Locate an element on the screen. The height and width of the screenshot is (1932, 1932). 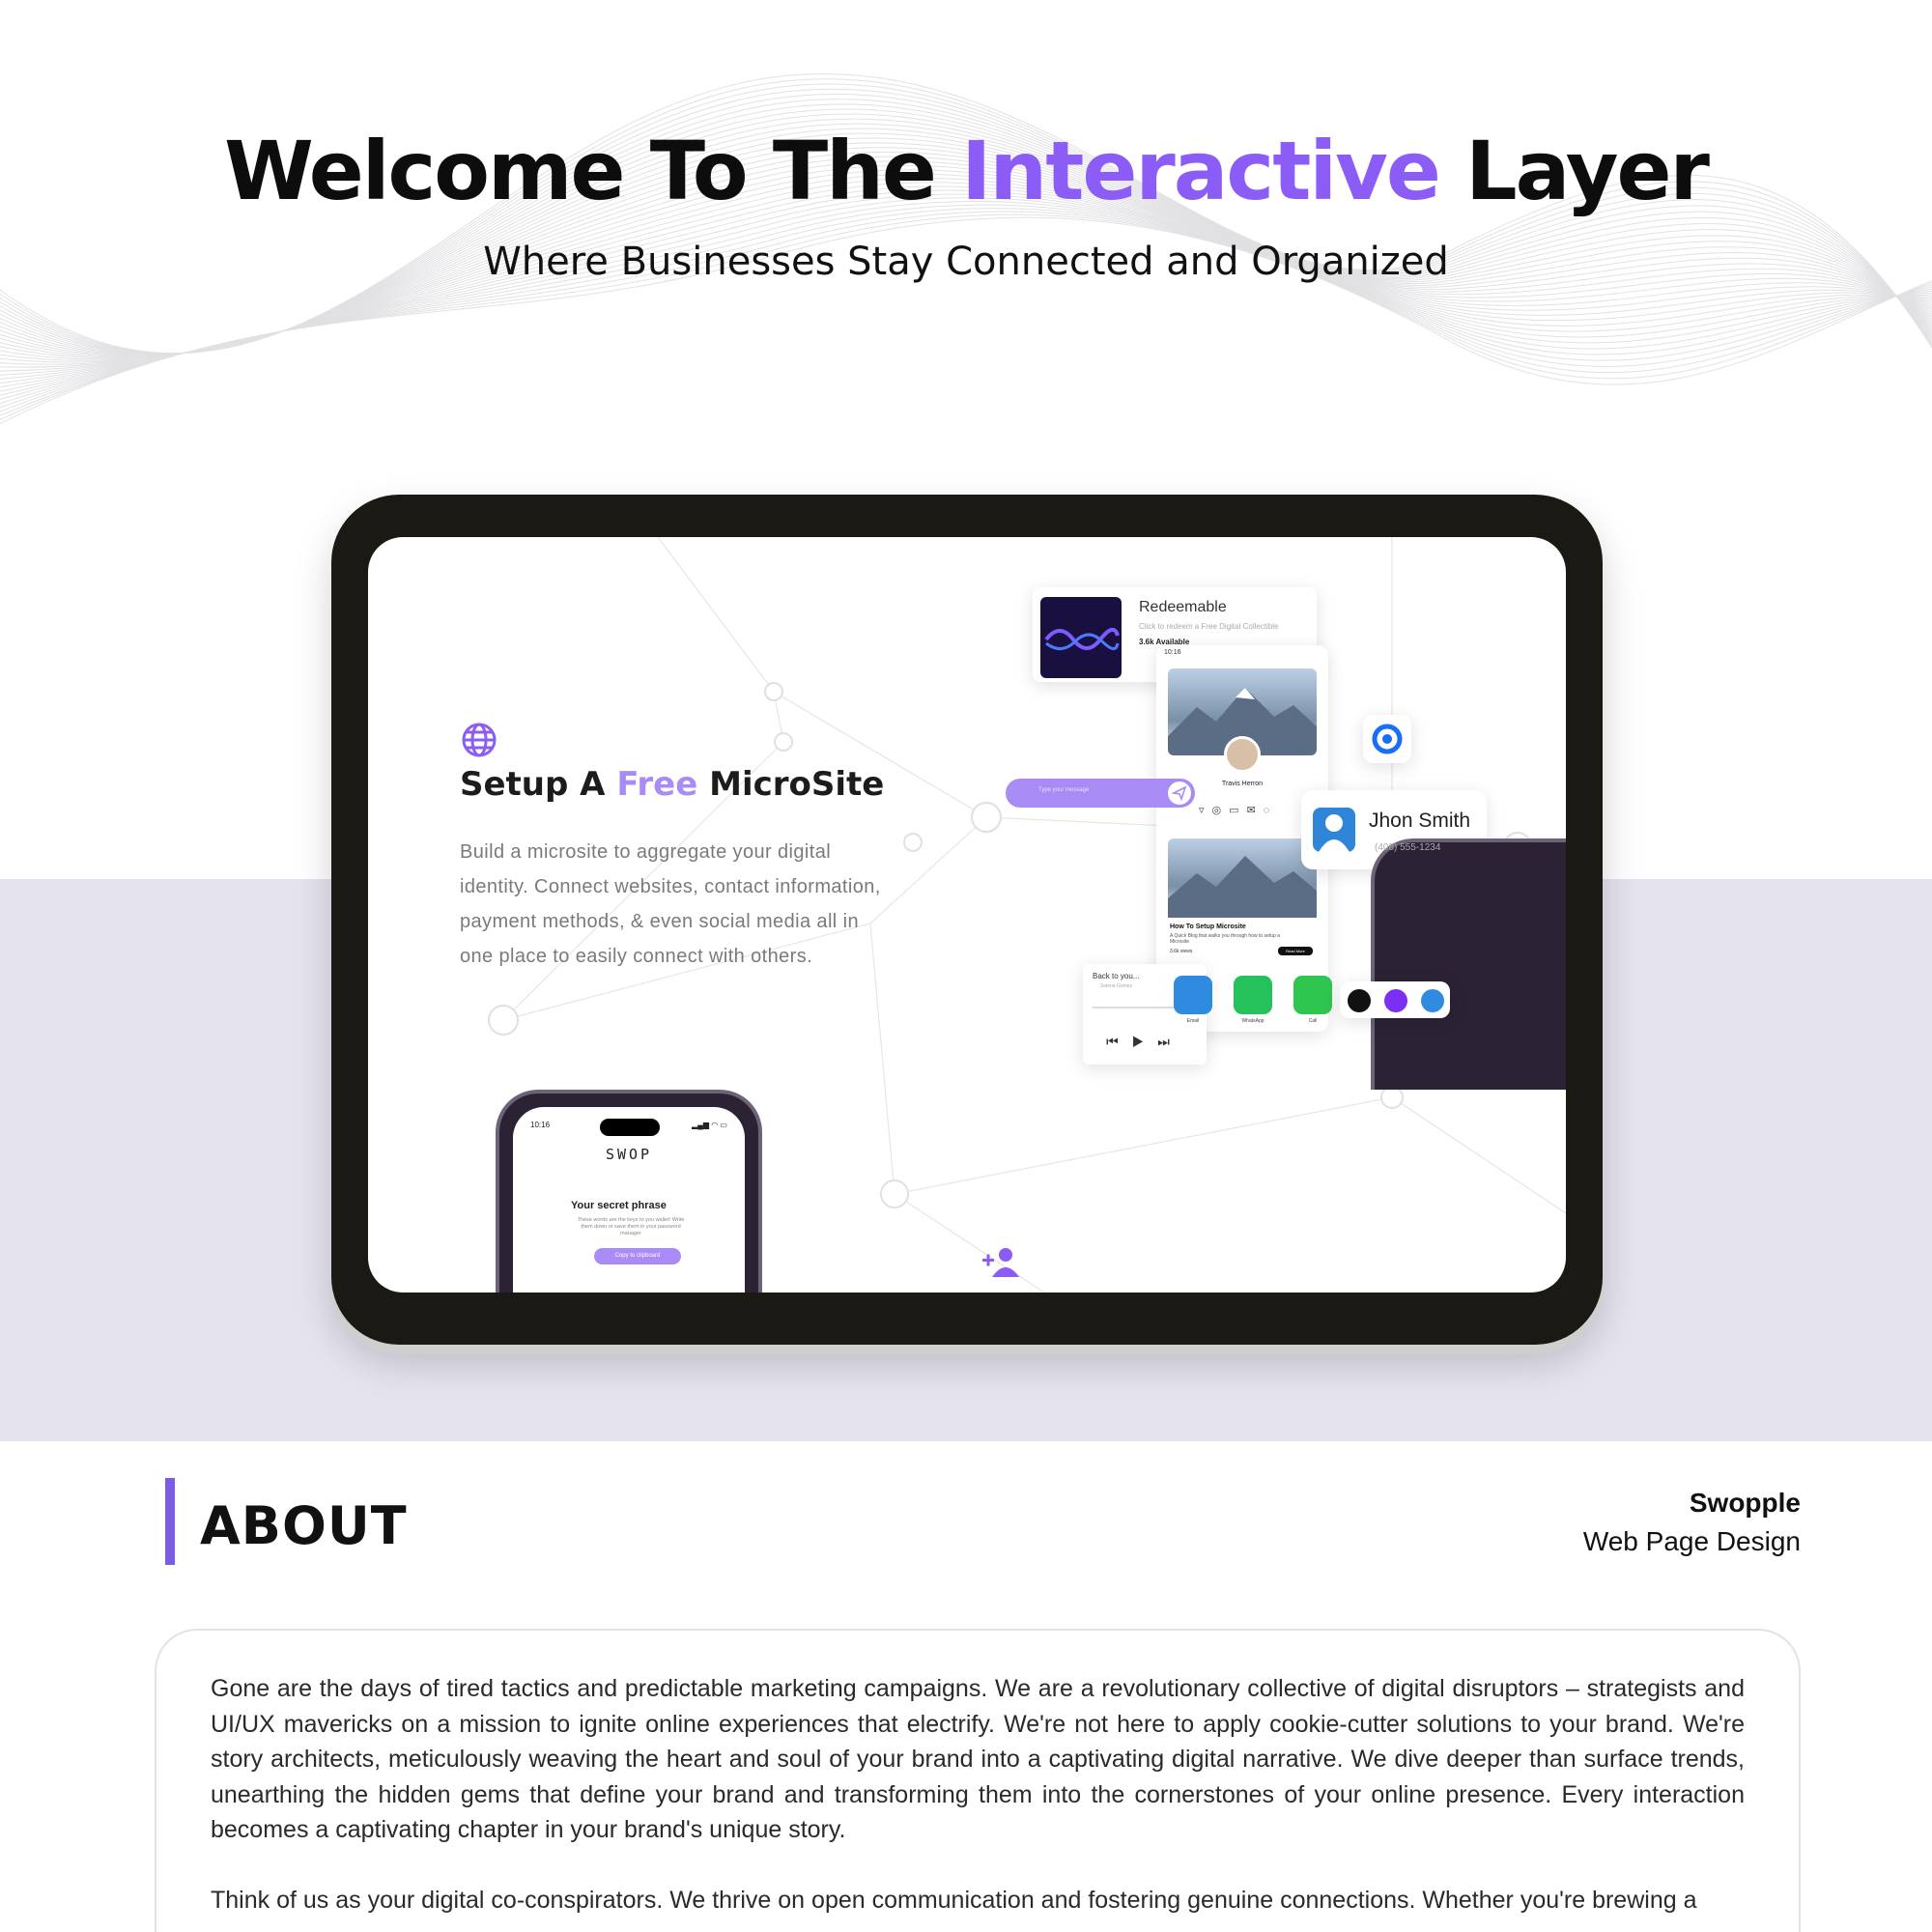
app-label: WhatsApp is located at coordinates (1252, 1021).